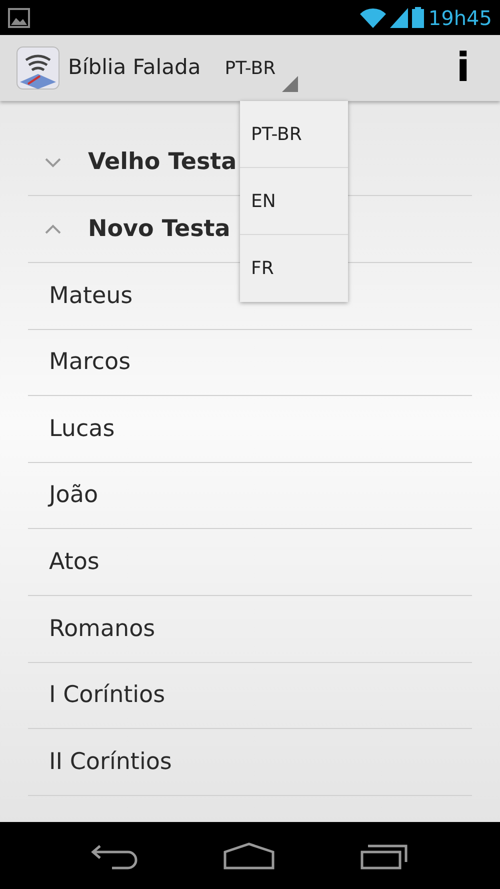 The image size is (500, 889). I want to click on dropdown-triangle-icon, so click(290, 84).